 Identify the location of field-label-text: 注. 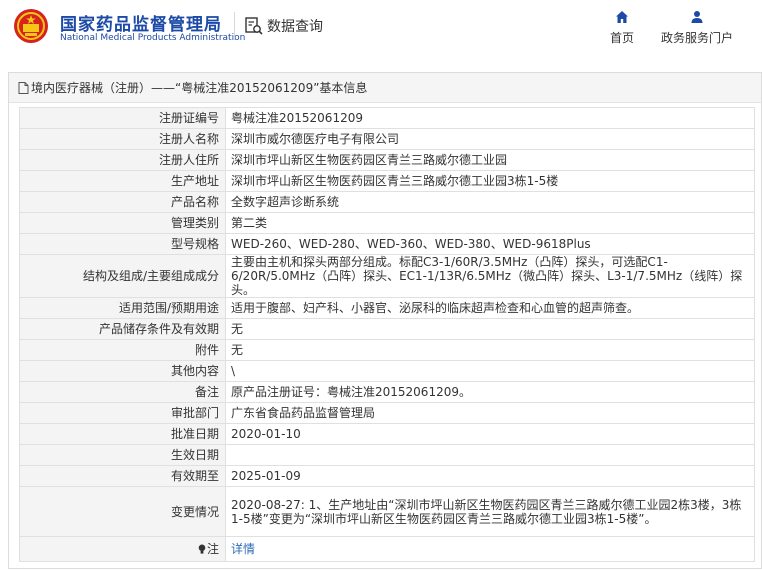
(212, 549).